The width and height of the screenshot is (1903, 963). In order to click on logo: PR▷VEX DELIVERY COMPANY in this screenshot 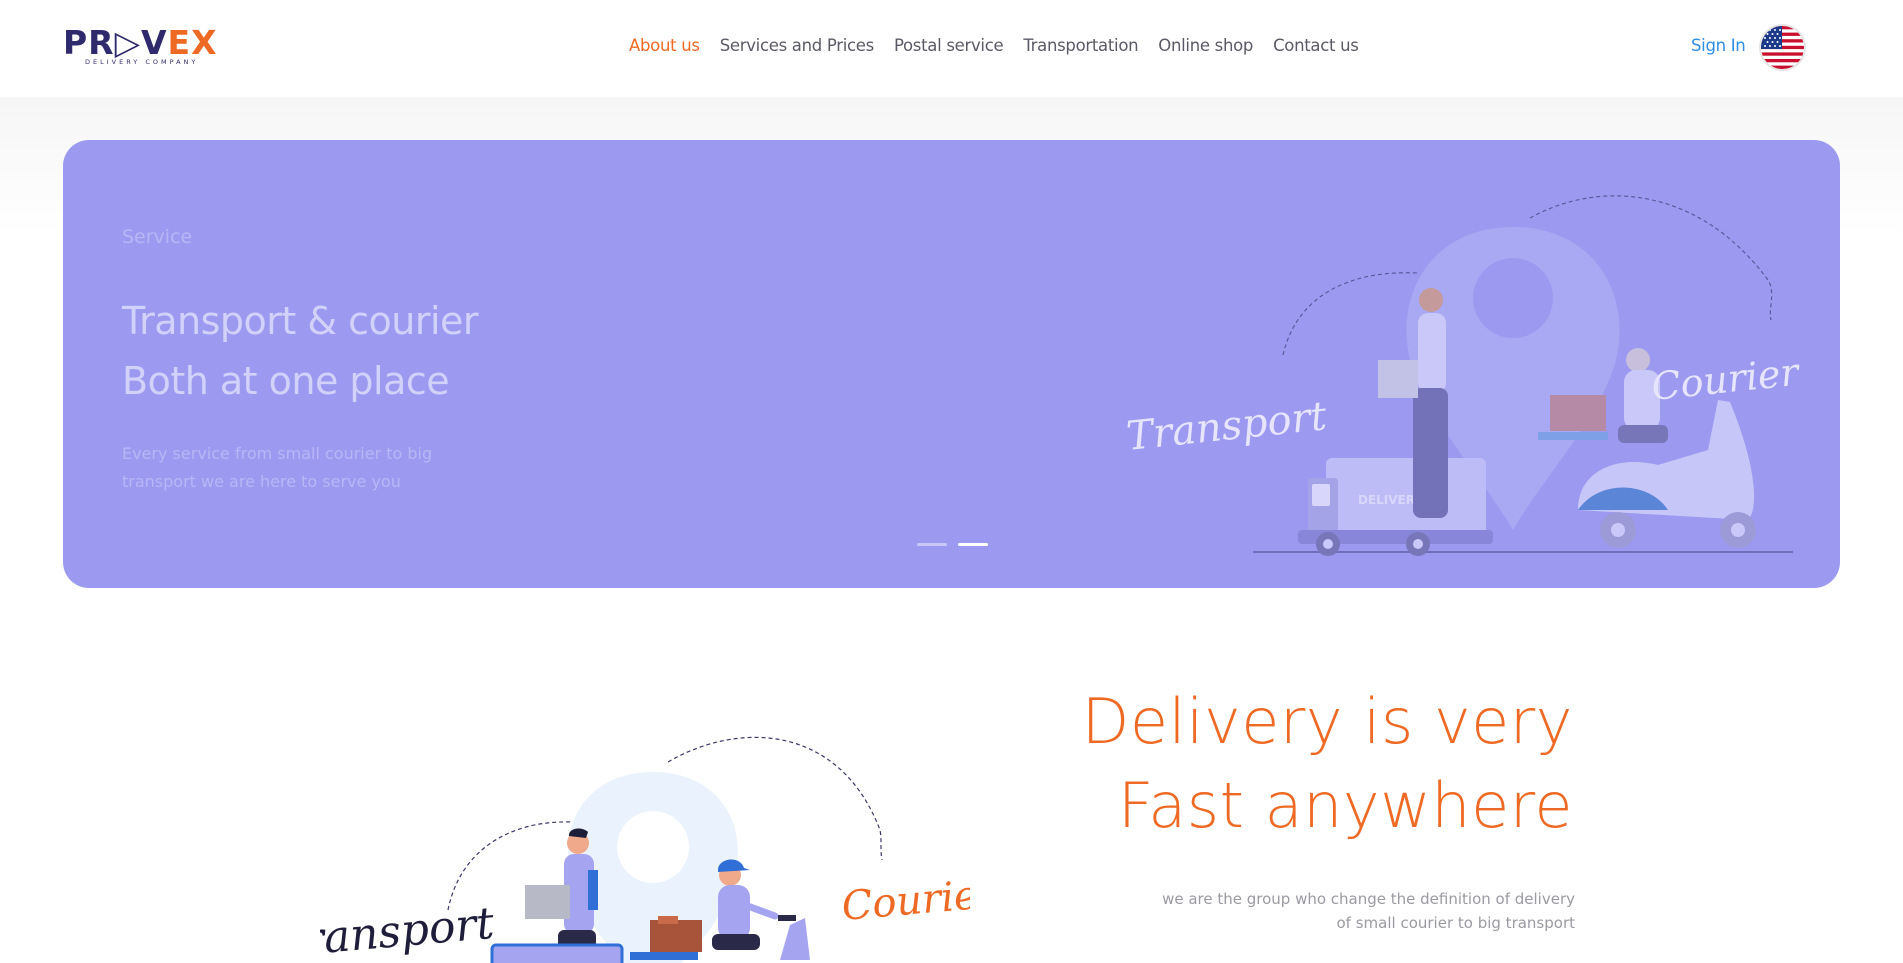, I will do `click(143, 47)`.